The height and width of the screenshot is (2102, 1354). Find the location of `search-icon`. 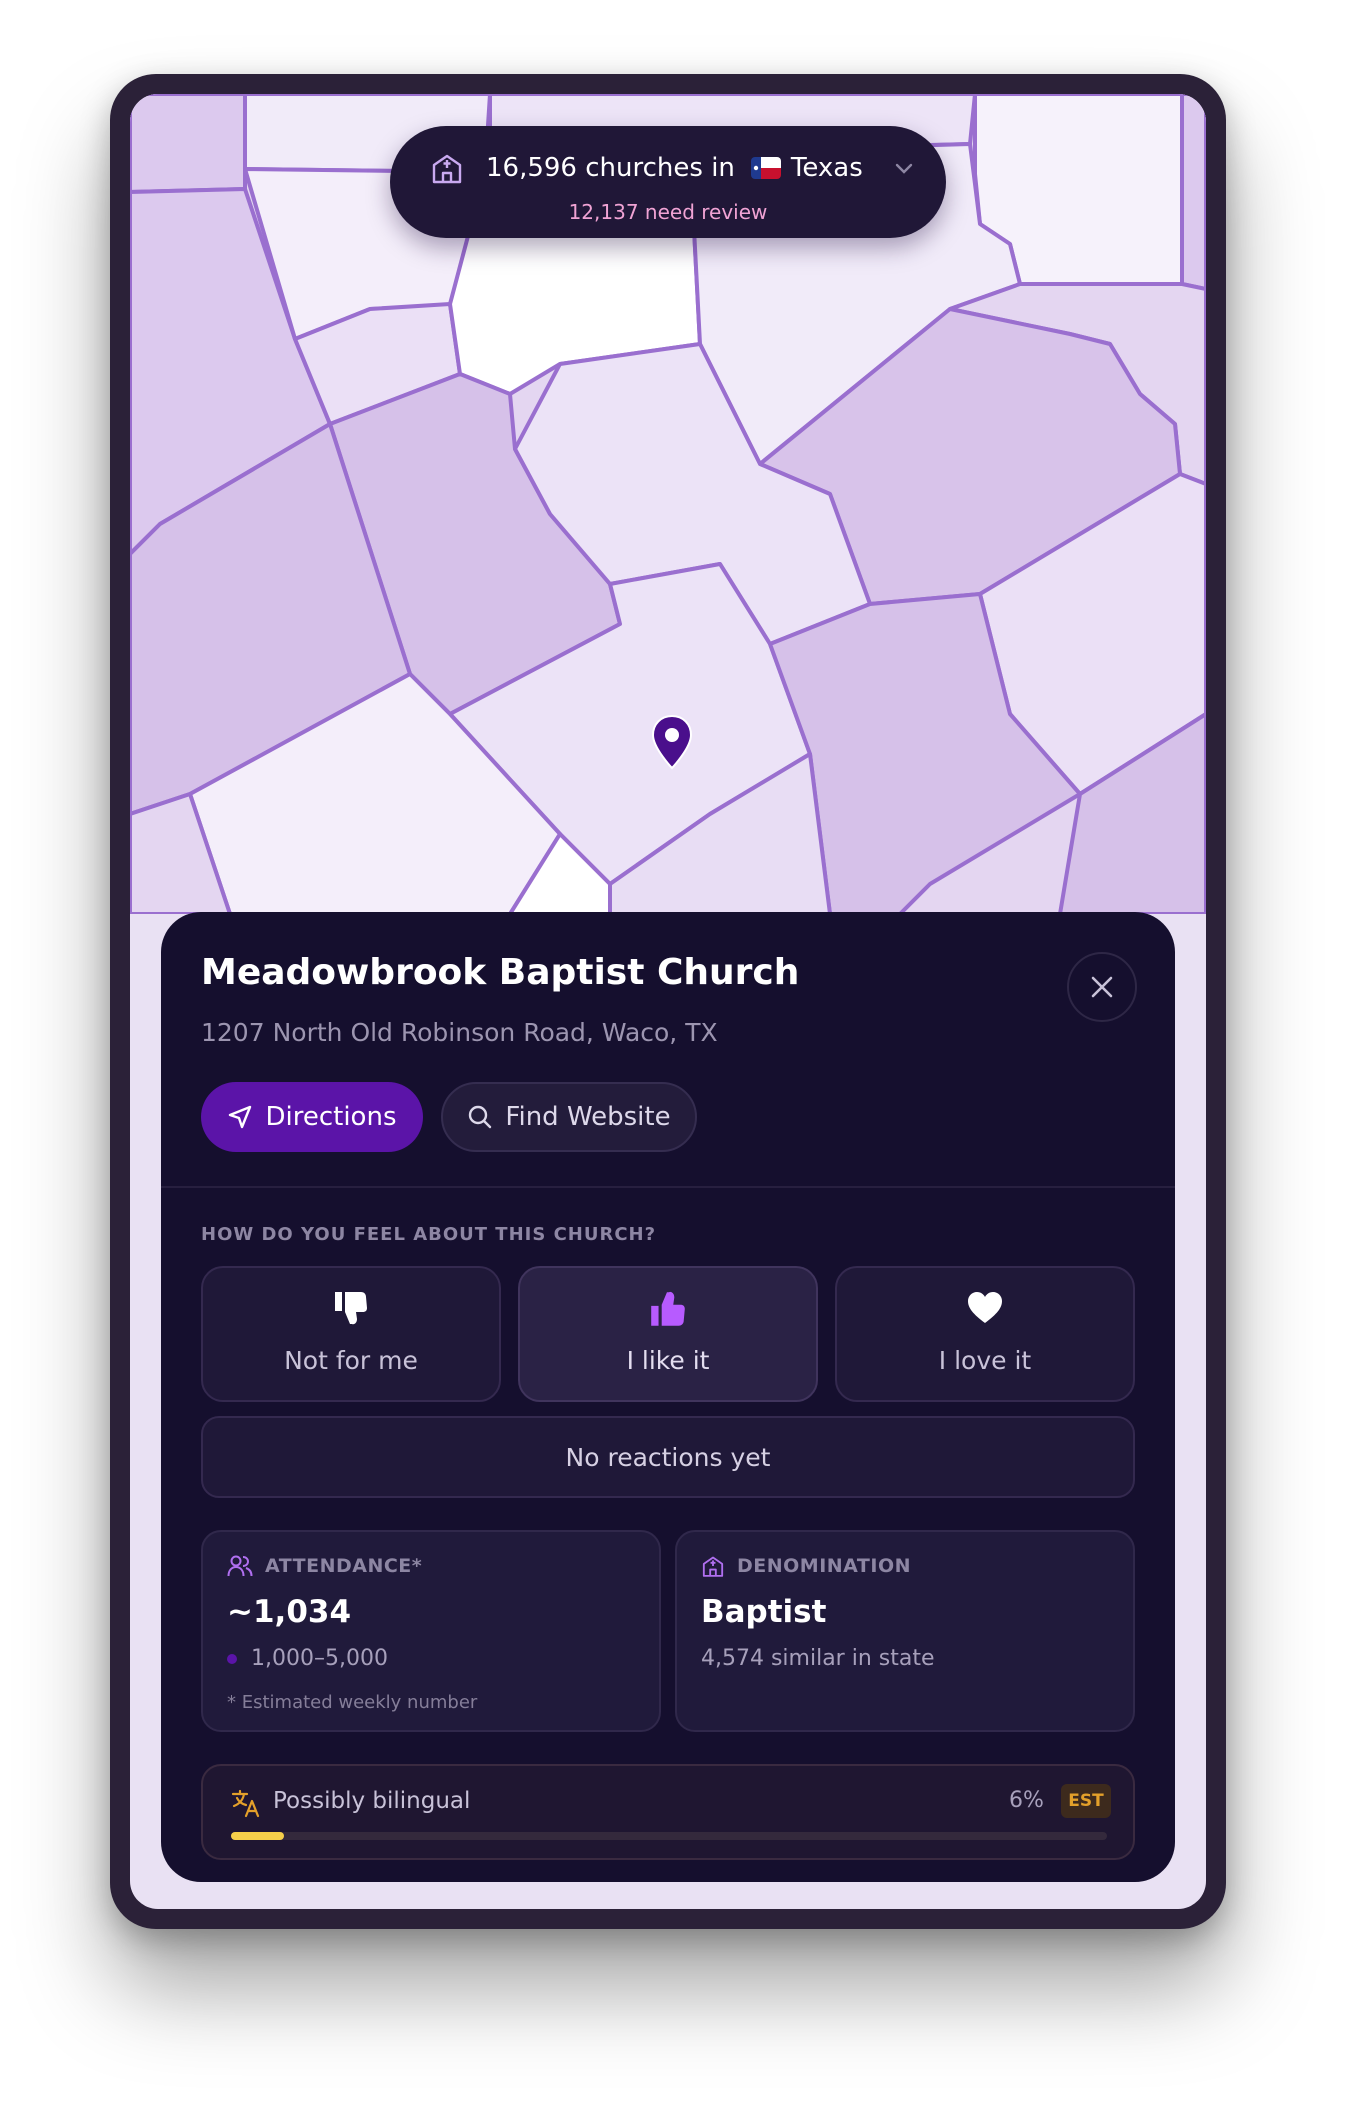

search-icon is located at coordinates (480, 1117).